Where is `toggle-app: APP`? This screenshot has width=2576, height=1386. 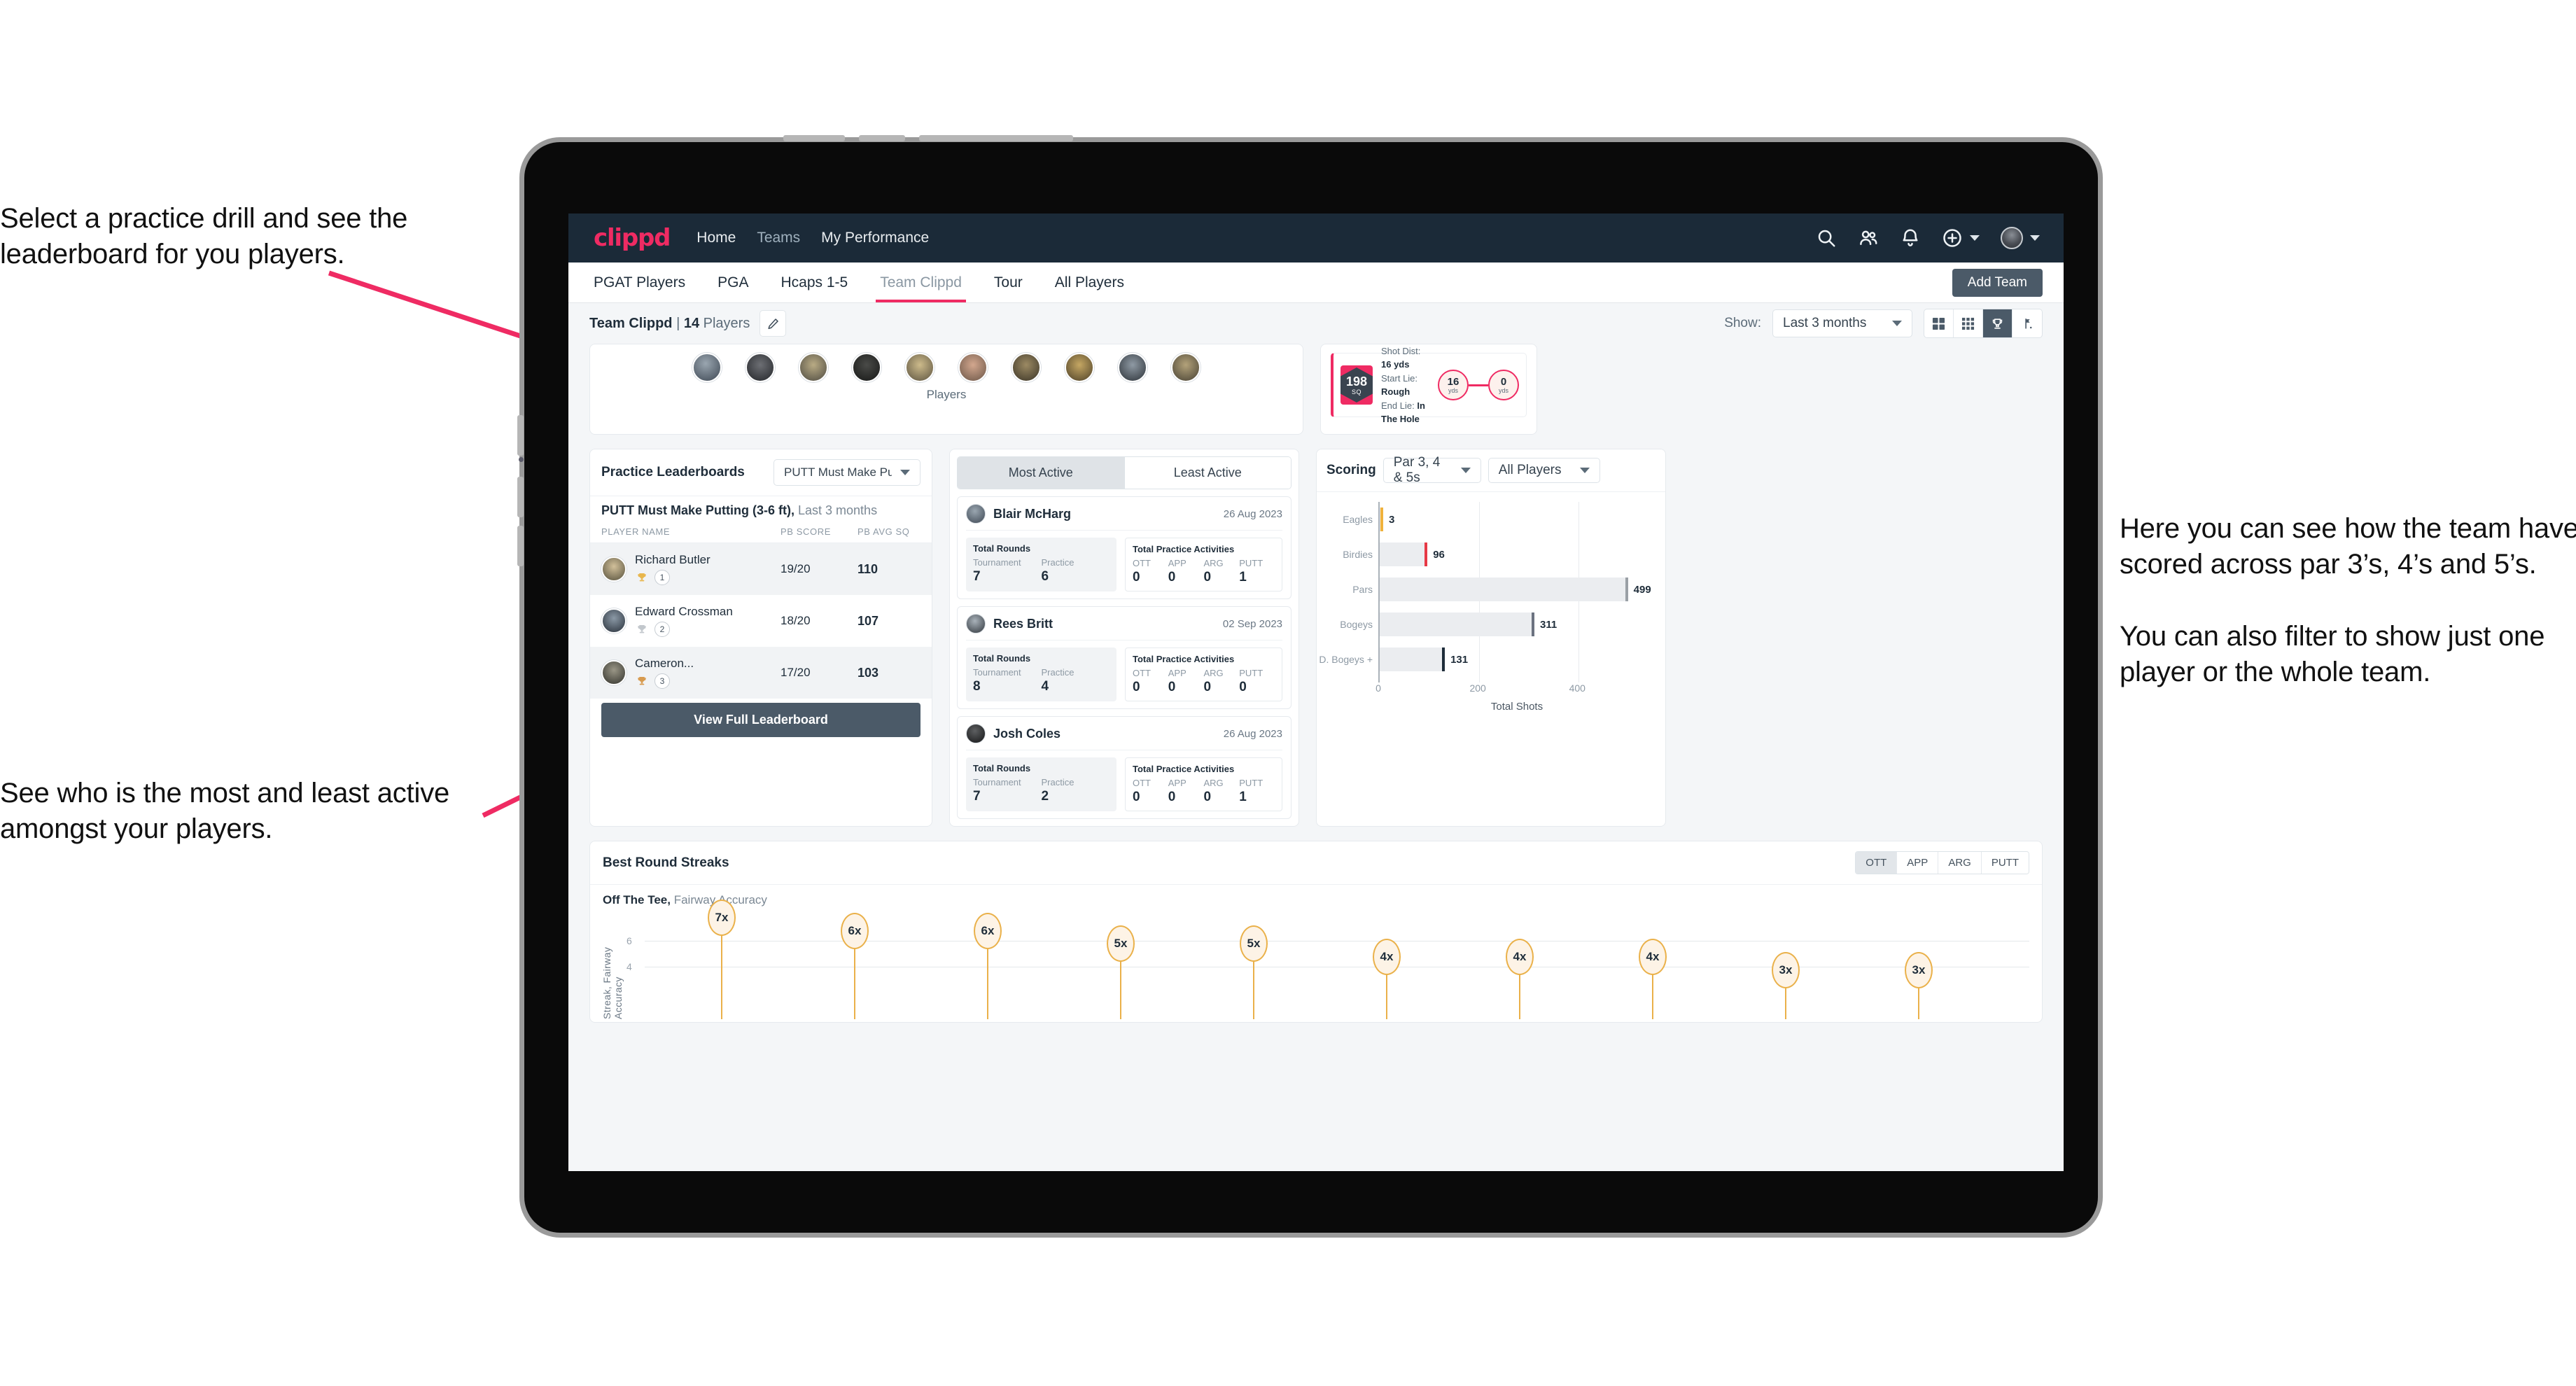
toggle-app: APP is located at coordinates (1918, 863).